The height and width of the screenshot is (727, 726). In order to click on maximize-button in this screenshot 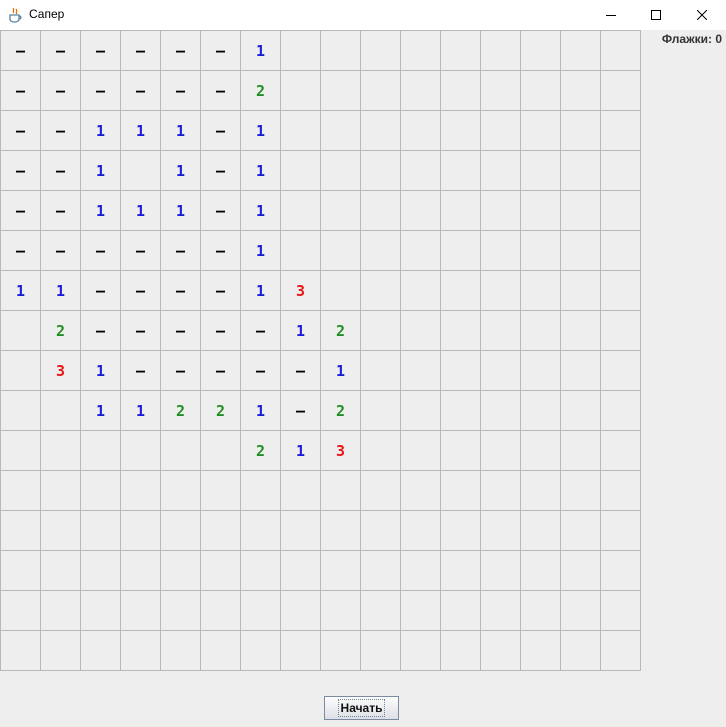, I will do `click(656, 15)`.